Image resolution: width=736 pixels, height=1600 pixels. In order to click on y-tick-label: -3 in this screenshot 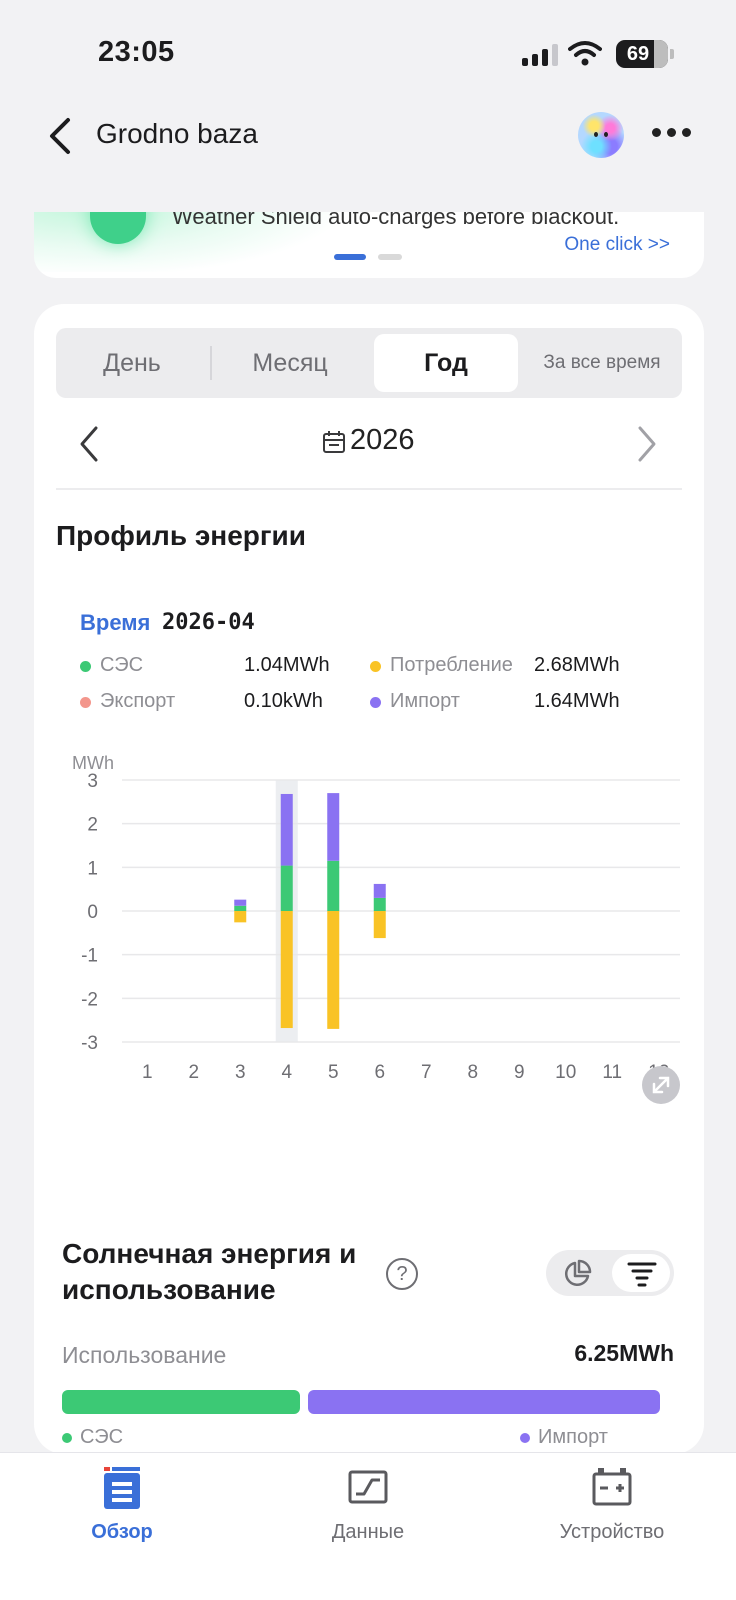, I will do `click(89, 1043)`.